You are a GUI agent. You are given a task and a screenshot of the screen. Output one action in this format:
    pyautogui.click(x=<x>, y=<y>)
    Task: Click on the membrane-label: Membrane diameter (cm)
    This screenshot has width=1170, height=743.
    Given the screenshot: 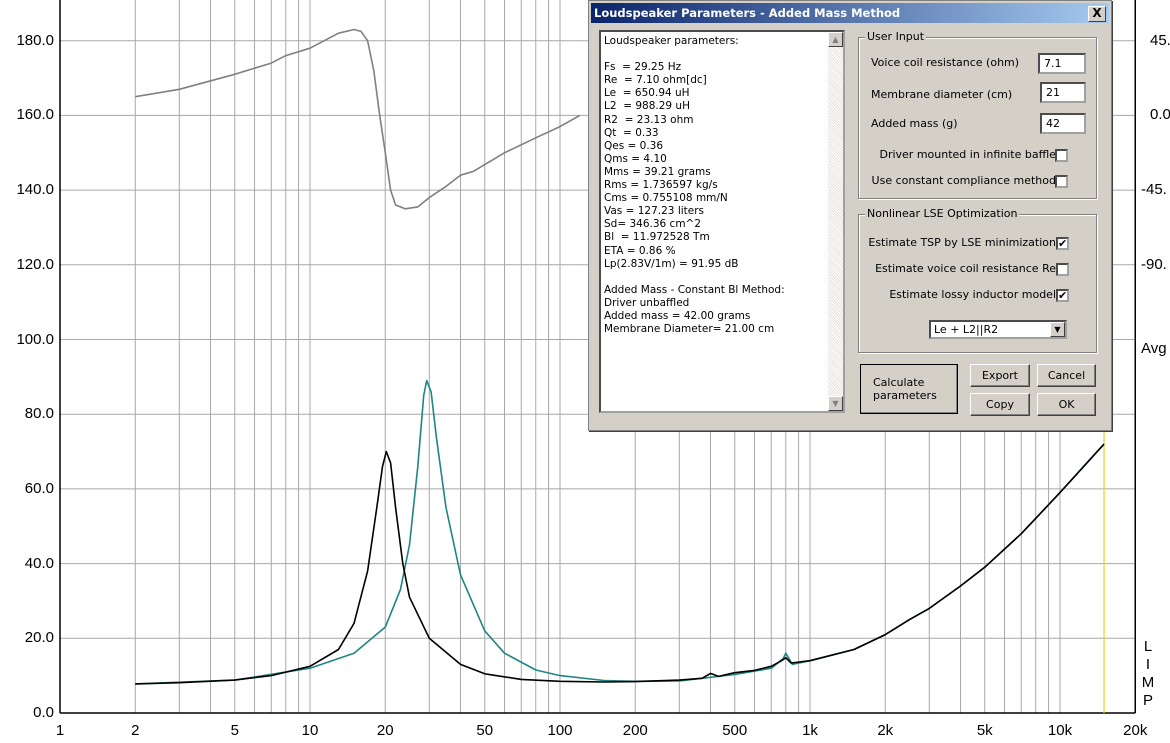 What is the action you would take?
    pyautogui.click(x=942, y=94)
    